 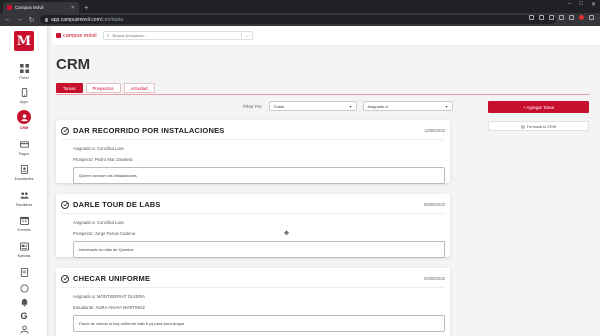 I want to click on assigned-select: Asignado a: ▾, so click(x=407, y=106).